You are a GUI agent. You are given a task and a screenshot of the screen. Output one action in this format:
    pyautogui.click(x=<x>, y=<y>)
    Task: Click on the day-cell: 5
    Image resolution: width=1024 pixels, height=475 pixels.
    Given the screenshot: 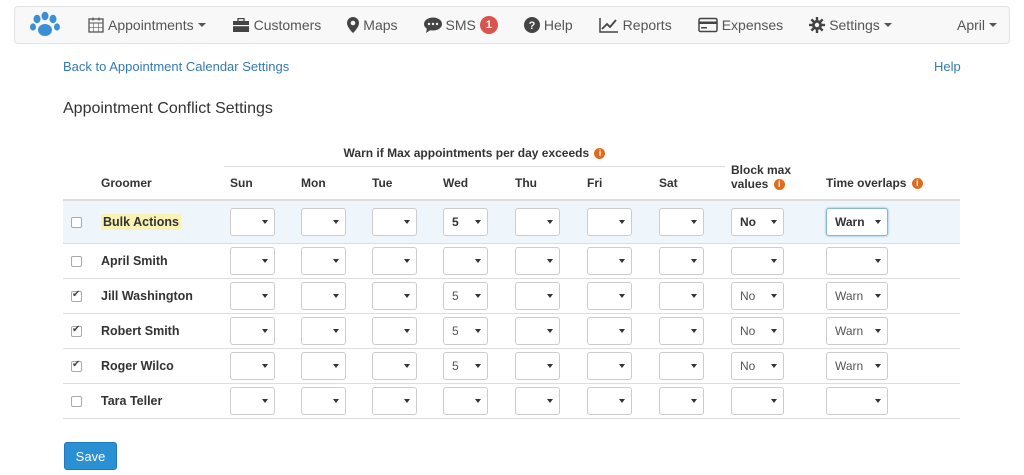 What is the action you would take?
    pyautogui.click(x=473, y=221)
    